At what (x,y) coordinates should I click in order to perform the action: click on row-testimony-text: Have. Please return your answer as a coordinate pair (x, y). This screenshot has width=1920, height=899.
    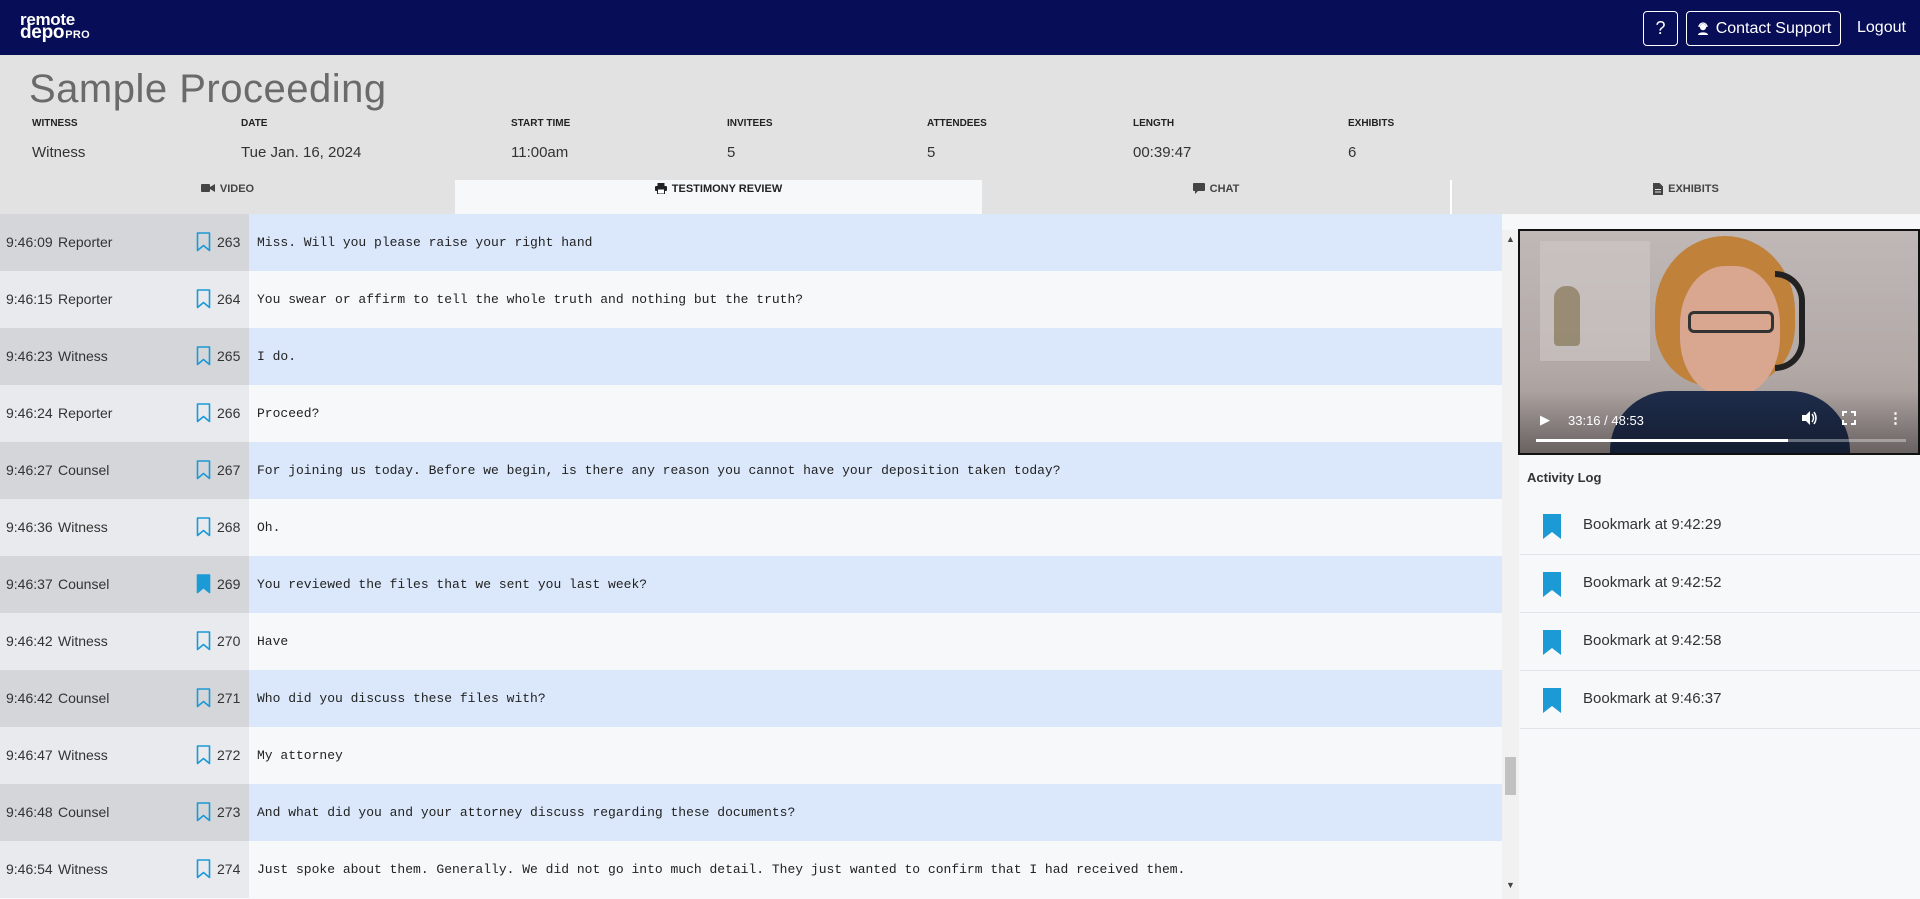
    Looking at the image, I should click on (273, 641).